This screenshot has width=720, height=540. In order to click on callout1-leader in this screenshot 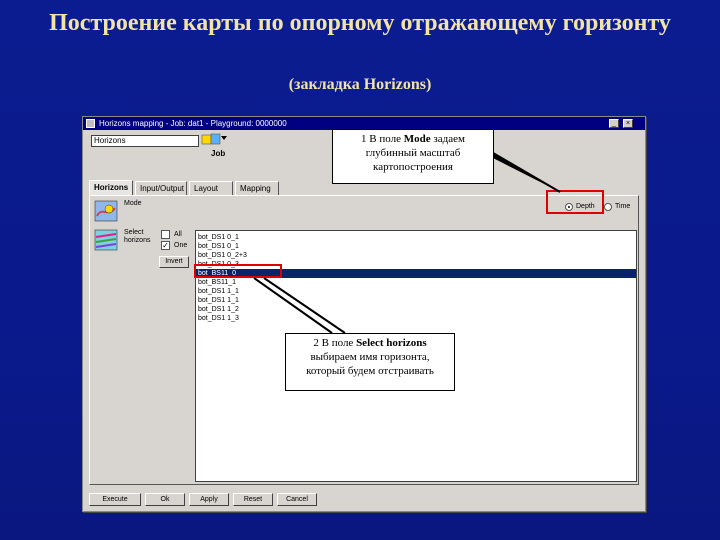, I will do `click(524, 171)`.